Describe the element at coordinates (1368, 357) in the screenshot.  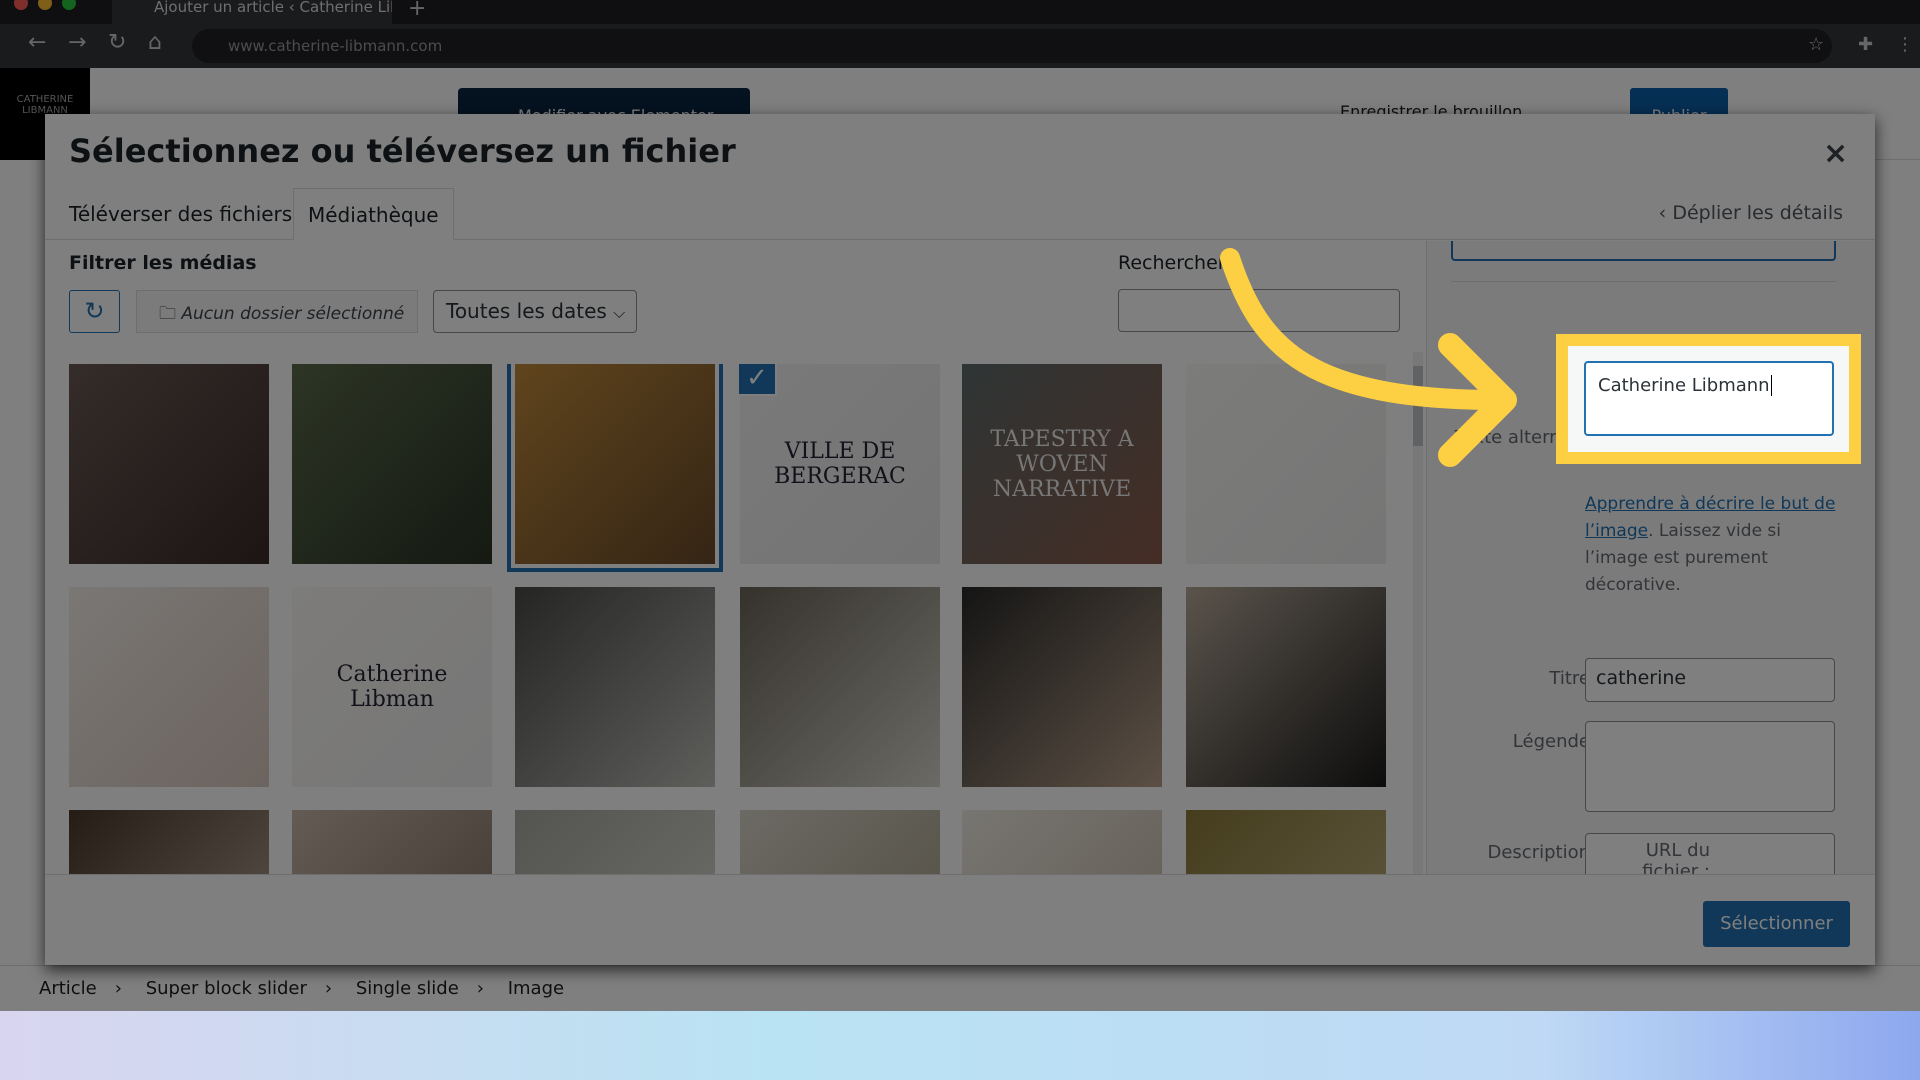
I see `annotation-arrow-icon` at that location.